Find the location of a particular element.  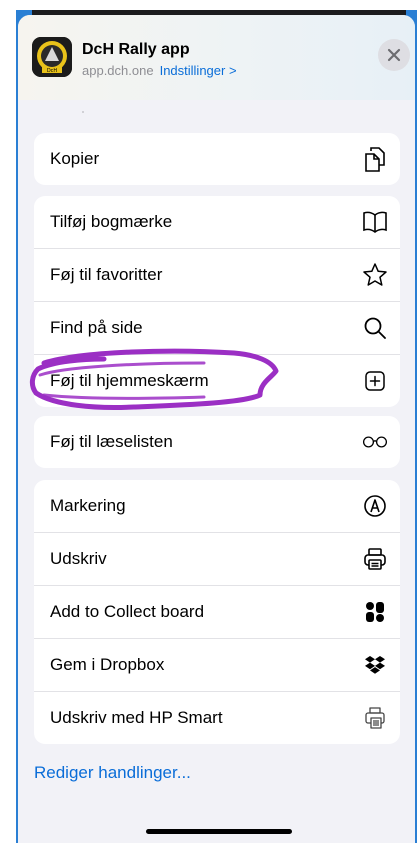

action-label: Find på side is located at coordinates (96, 327).